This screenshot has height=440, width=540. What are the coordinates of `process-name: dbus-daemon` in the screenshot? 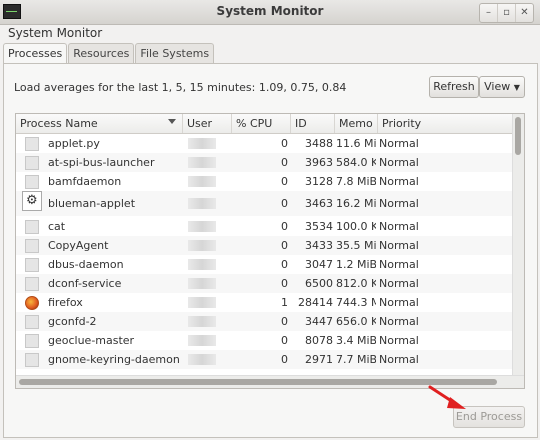 It's located at (86, 264).